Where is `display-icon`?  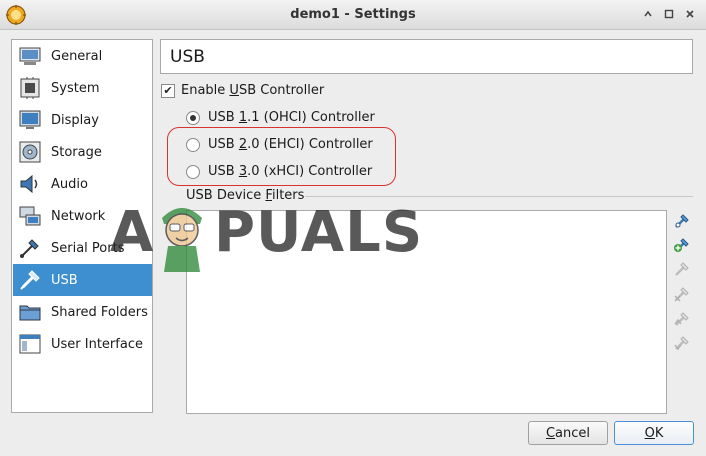
display-icon is located at coordinates (30, 119).